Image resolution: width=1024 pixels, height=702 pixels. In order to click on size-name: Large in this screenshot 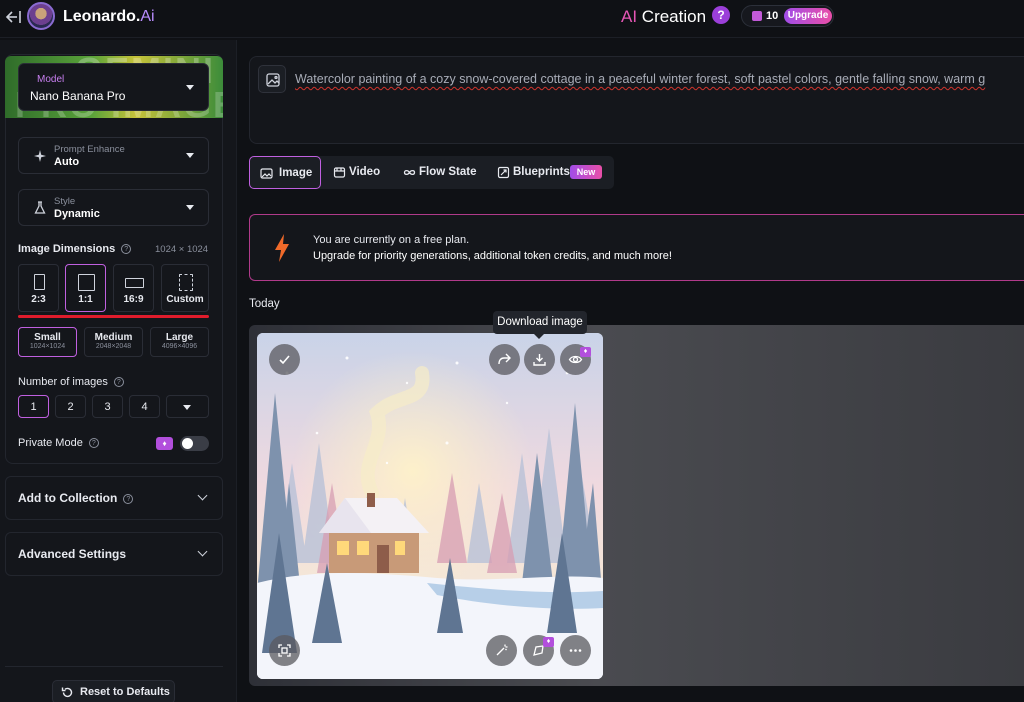, I will do `click(179, 337)`.